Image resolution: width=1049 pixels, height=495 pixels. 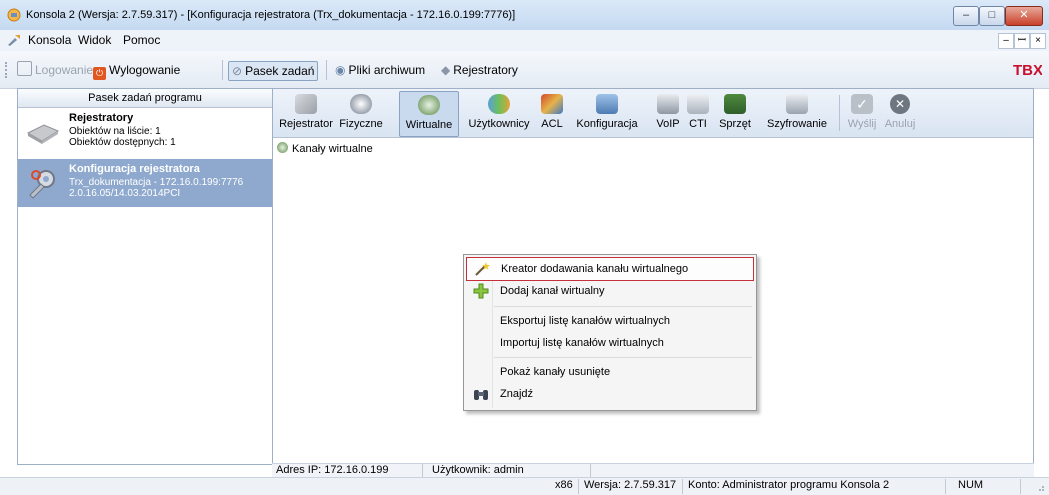 What do you see at coordinates (482, 269) in the screenshot?
I see `magic-wand-icon` at bounding box center [482, 269].